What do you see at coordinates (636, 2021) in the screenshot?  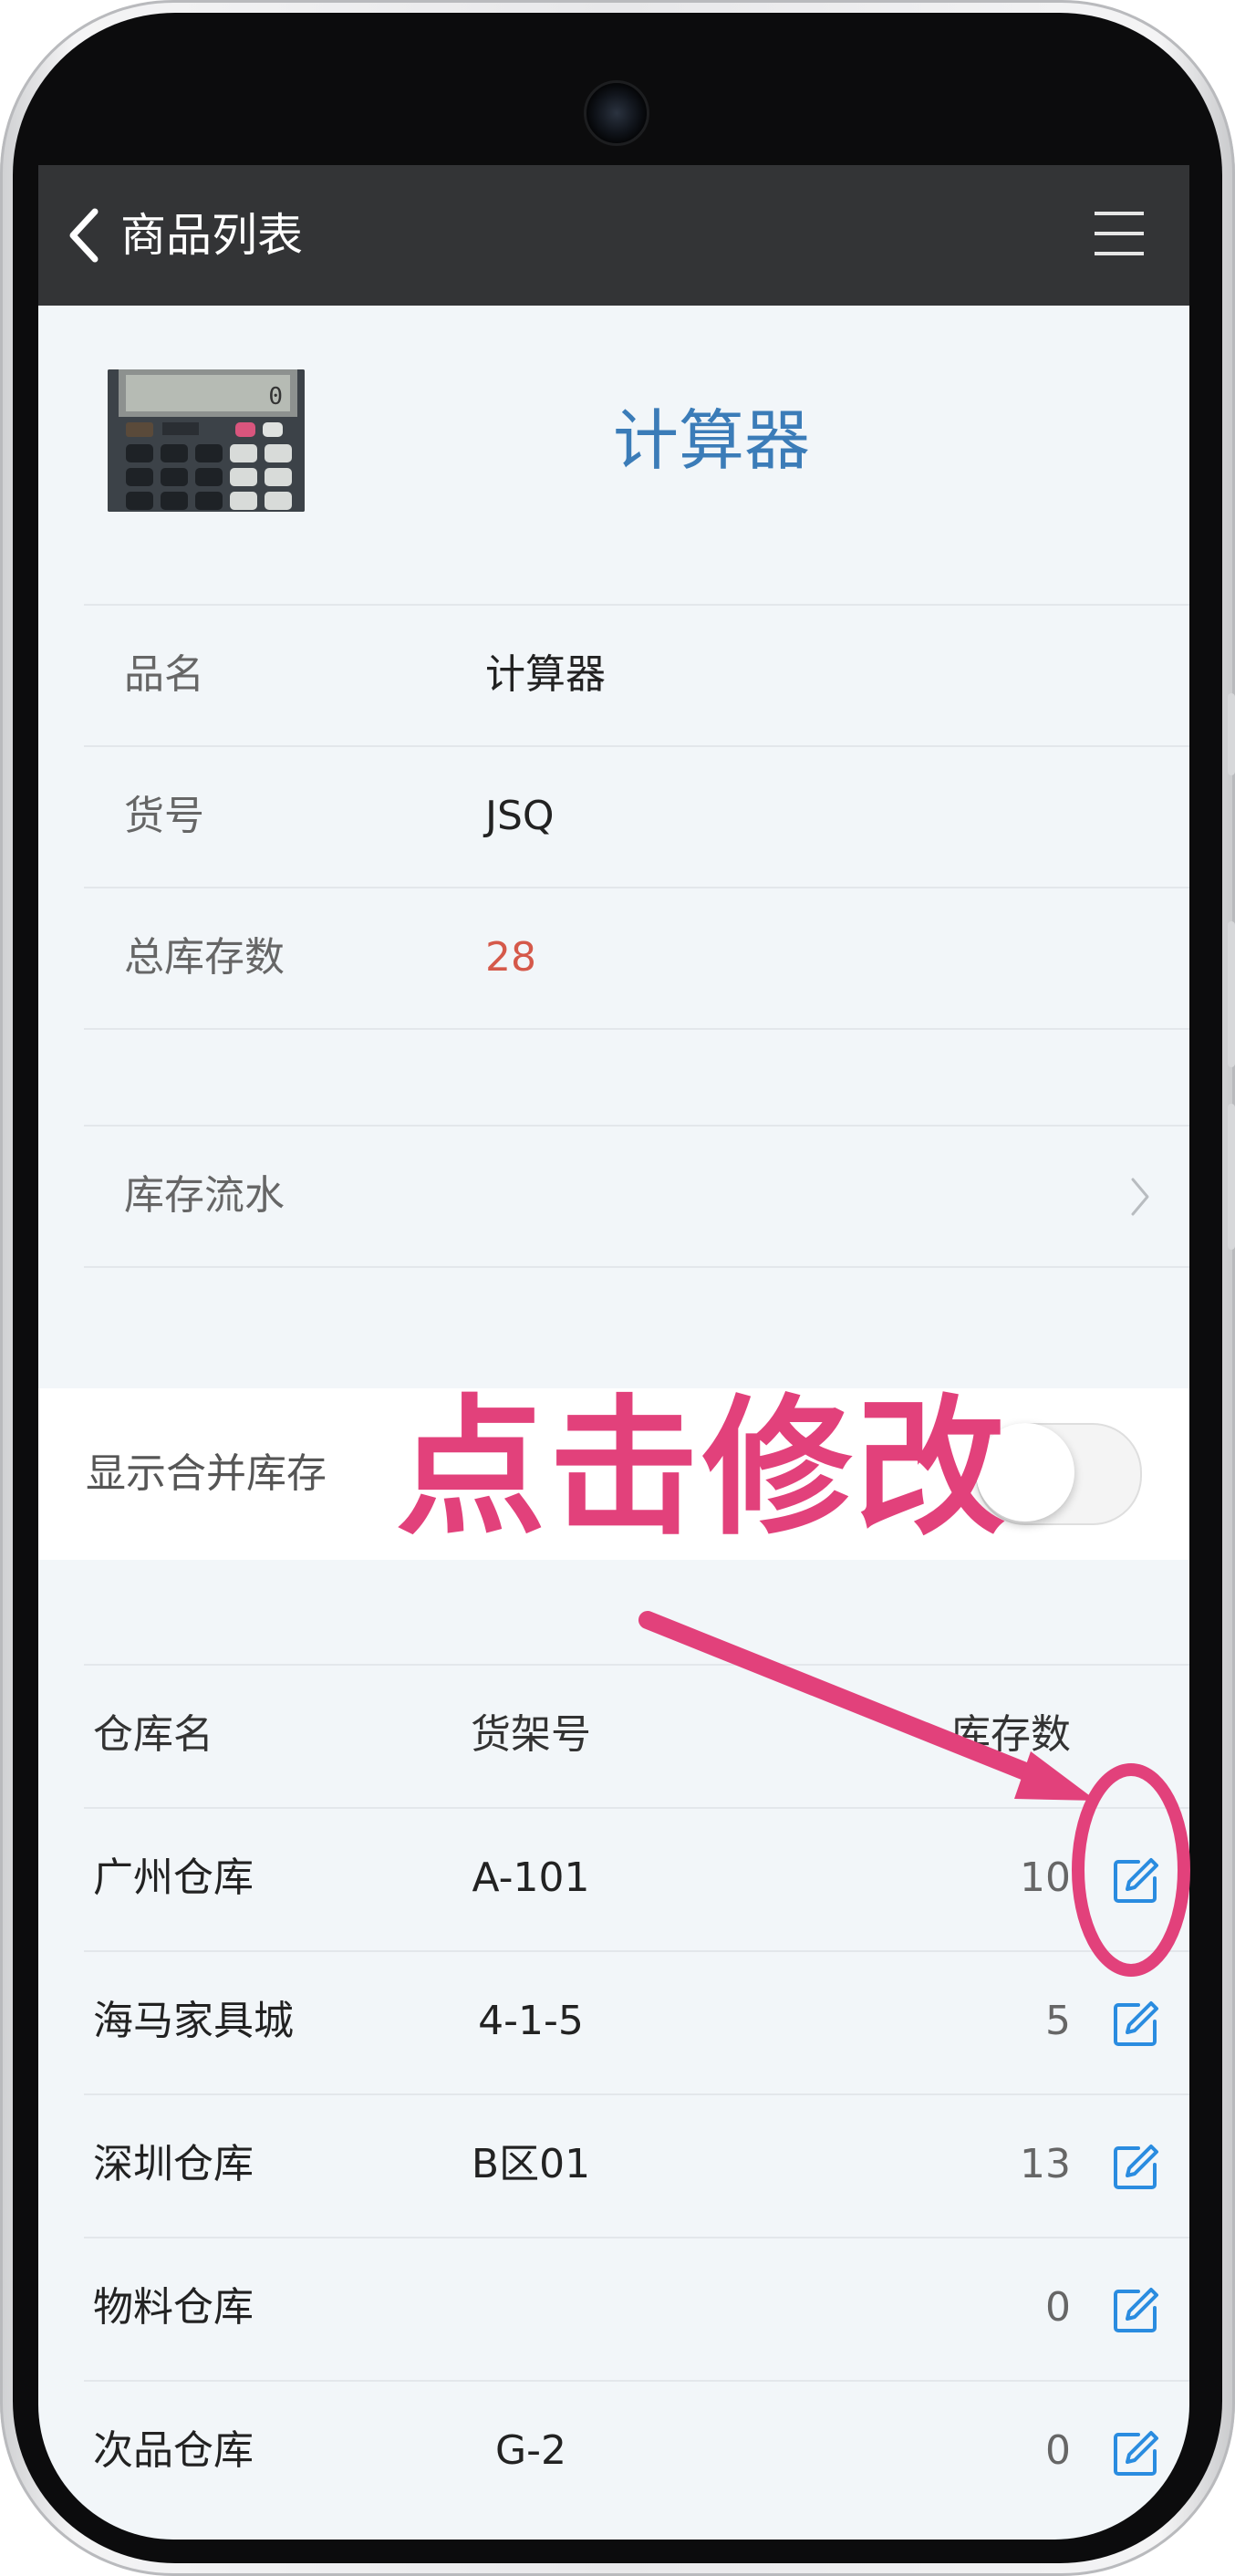 I see `table-row: 海马家具城 4-1-5 5` at bounding box center [636, 2021].